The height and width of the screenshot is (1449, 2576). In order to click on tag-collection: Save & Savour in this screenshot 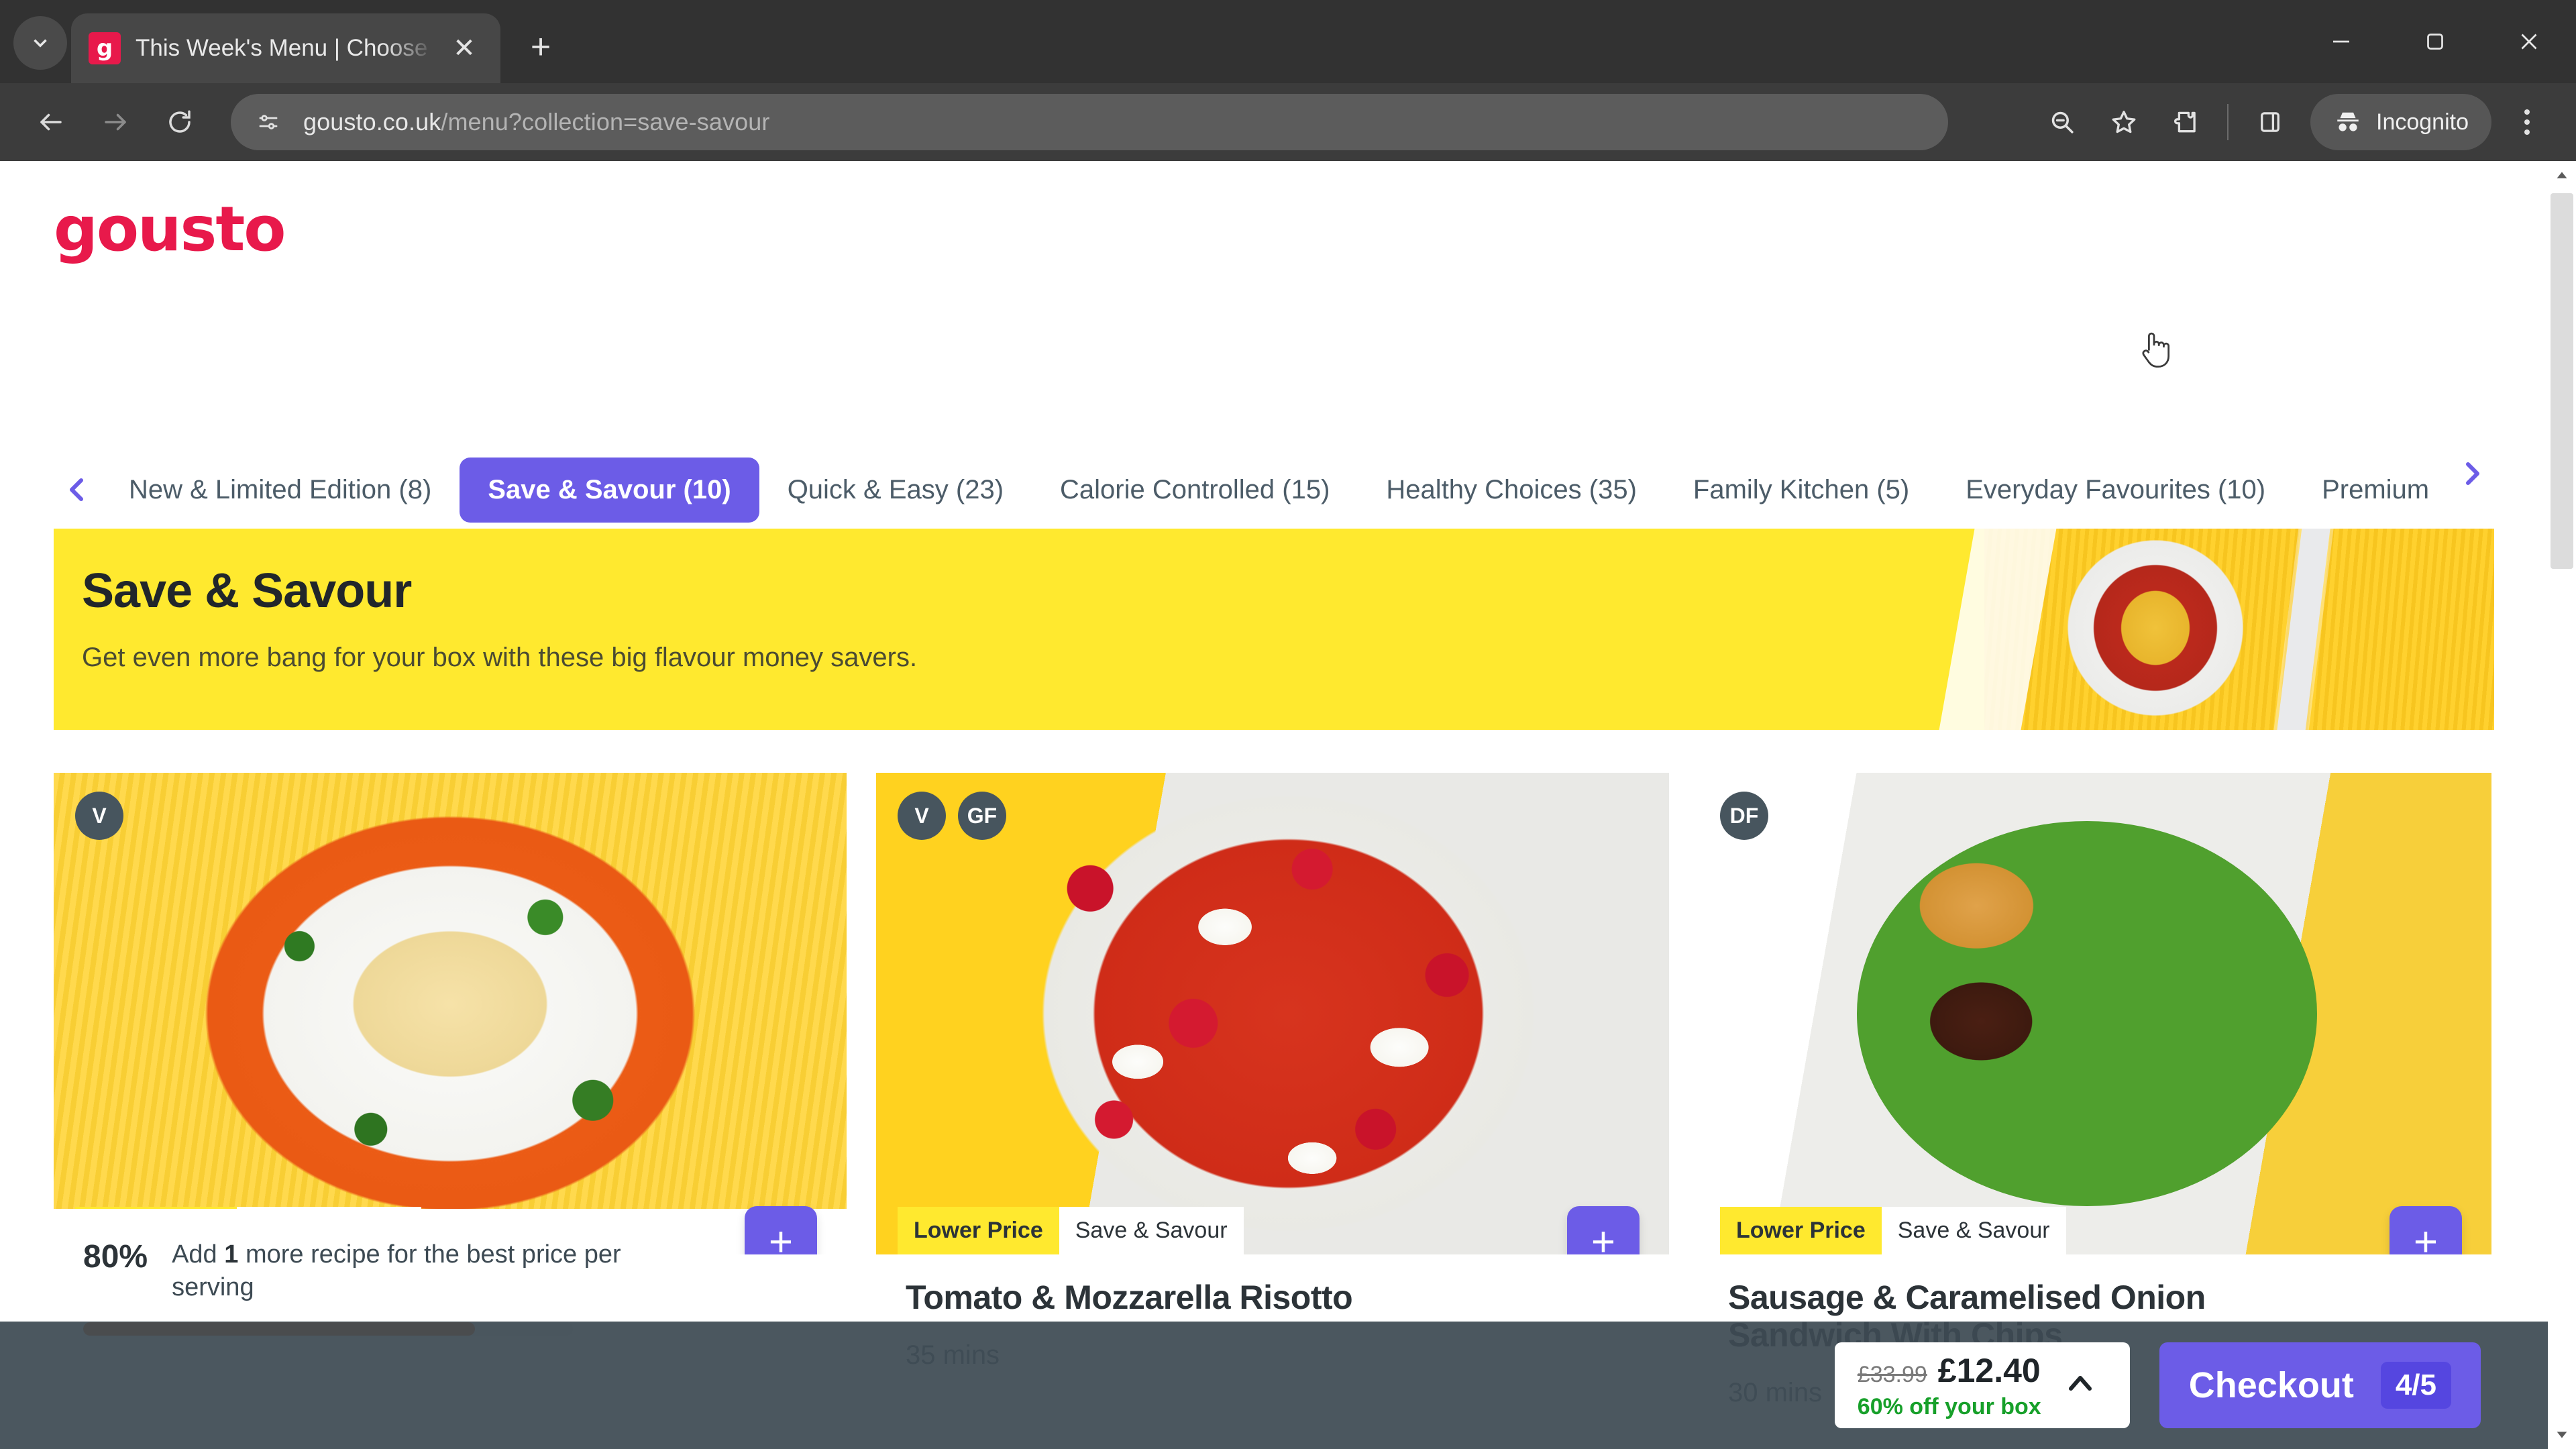, I will do `click(1973, 1230)`.